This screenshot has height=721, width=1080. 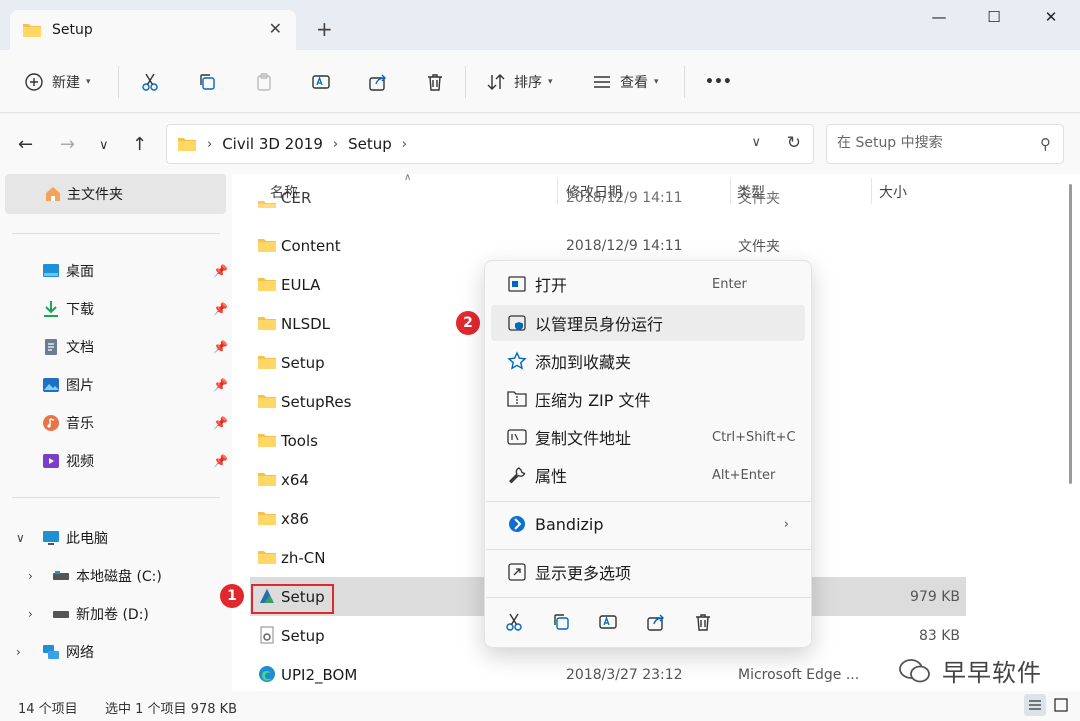 What do you see at coordinates (540, 706) in the screenshot?
I see `status-bar: 14 个项目 选中 1 个项目 978 KB` at bounding box center [540, 706].